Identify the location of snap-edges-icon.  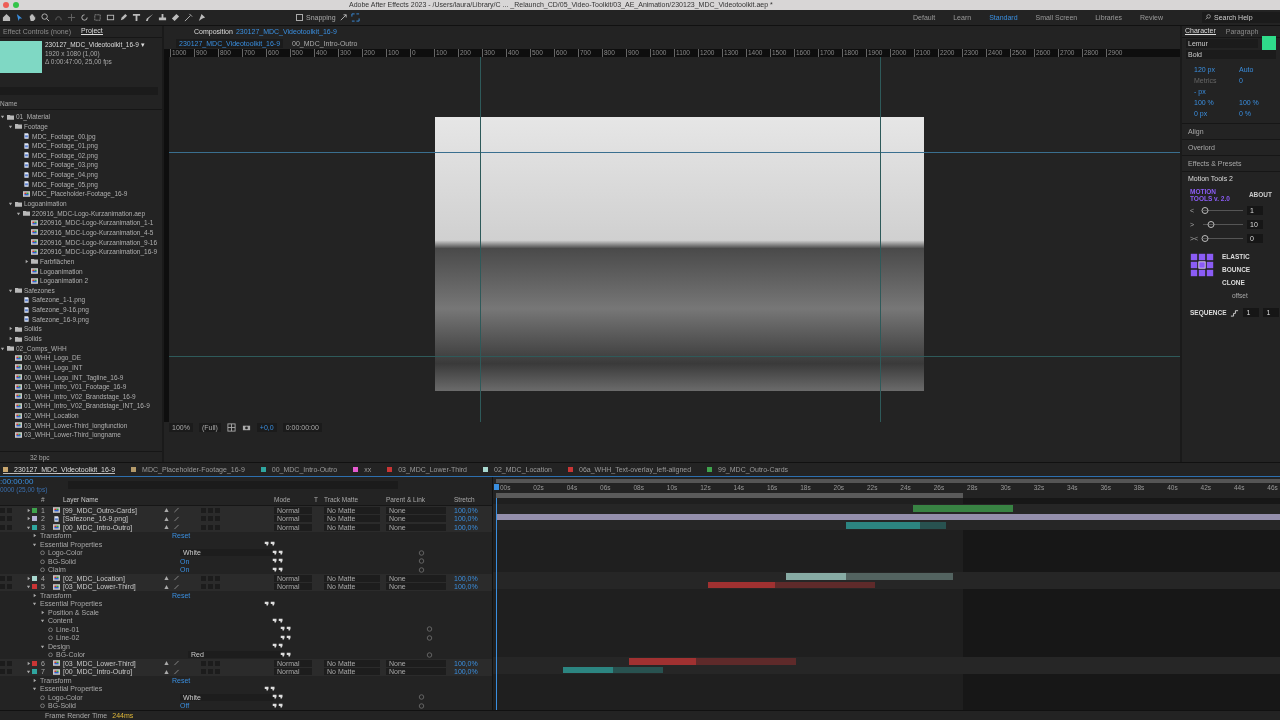
(343, 17).